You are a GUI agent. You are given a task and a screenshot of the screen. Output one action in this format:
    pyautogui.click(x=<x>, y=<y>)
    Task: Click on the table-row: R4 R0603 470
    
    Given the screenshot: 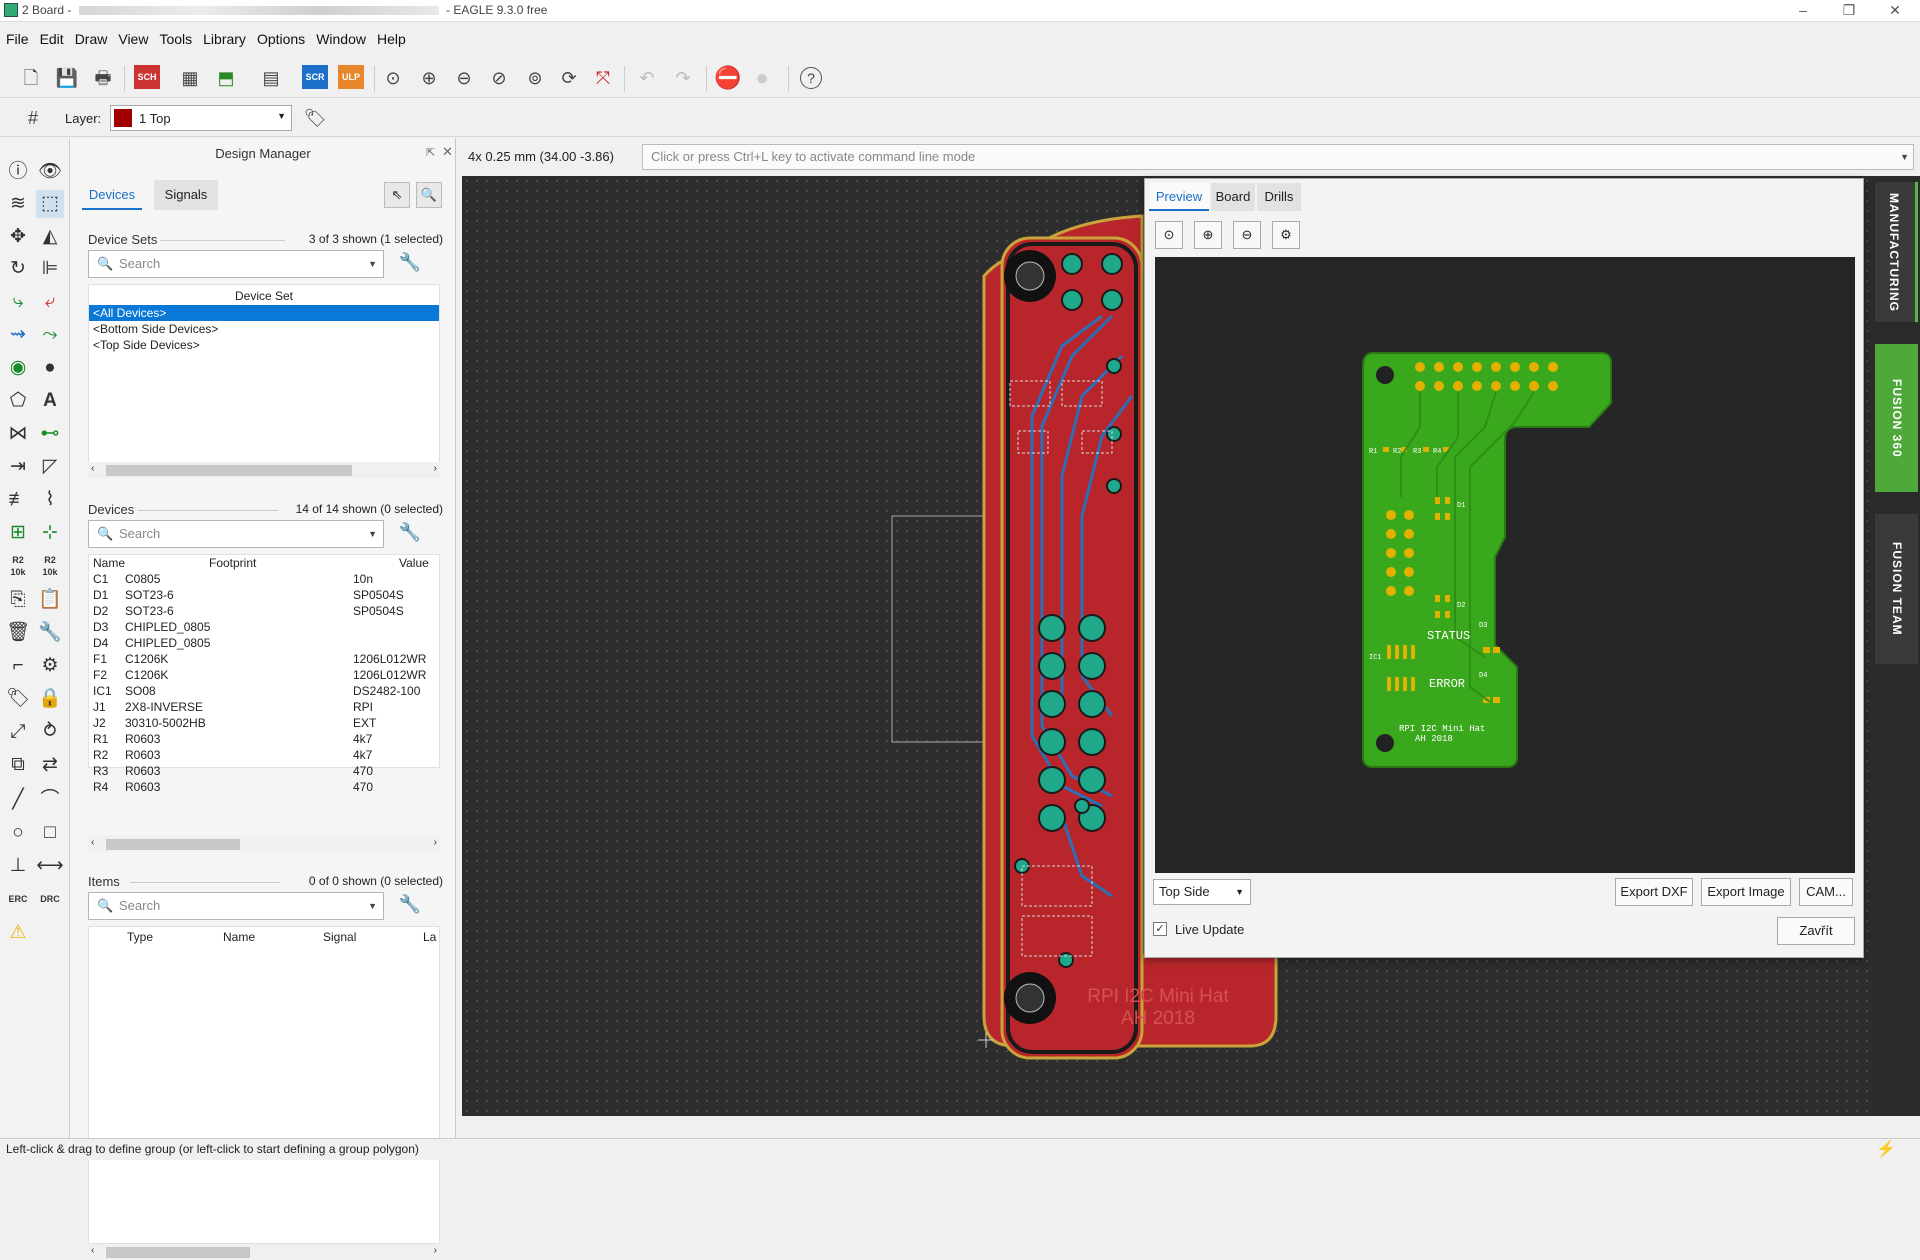 What is the action you would take?
    pyautogui.click(x=264, y=787)
    